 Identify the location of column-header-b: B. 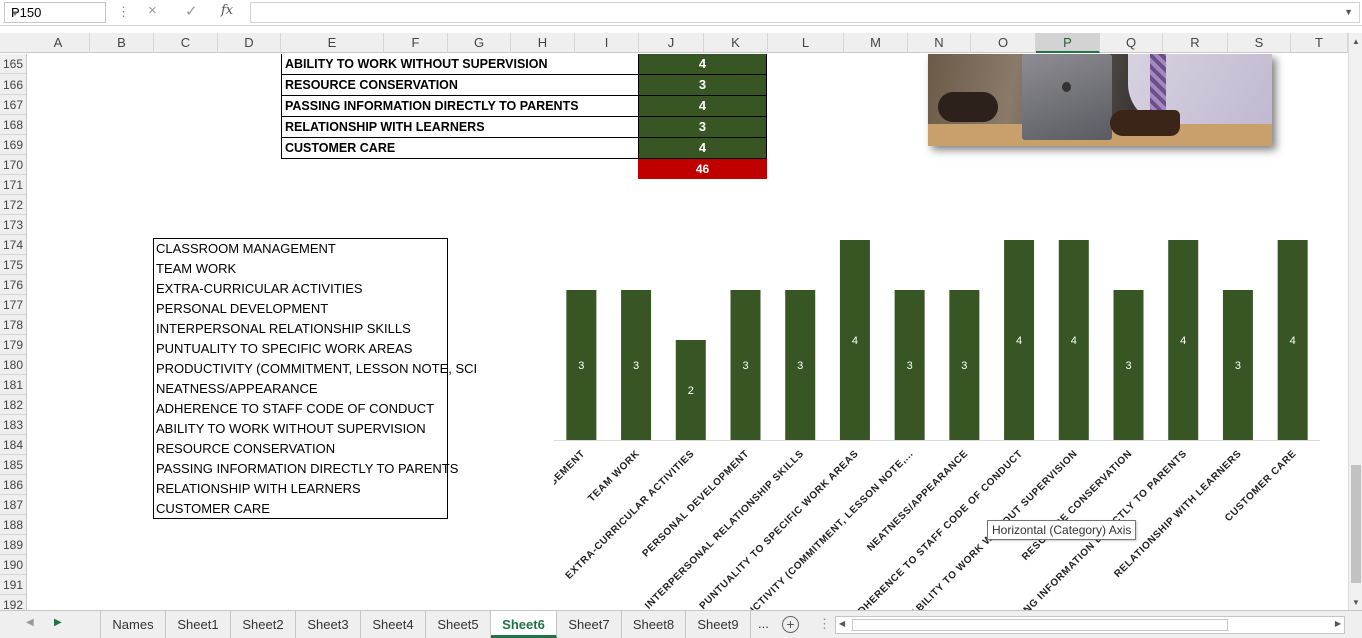
(122, 43).